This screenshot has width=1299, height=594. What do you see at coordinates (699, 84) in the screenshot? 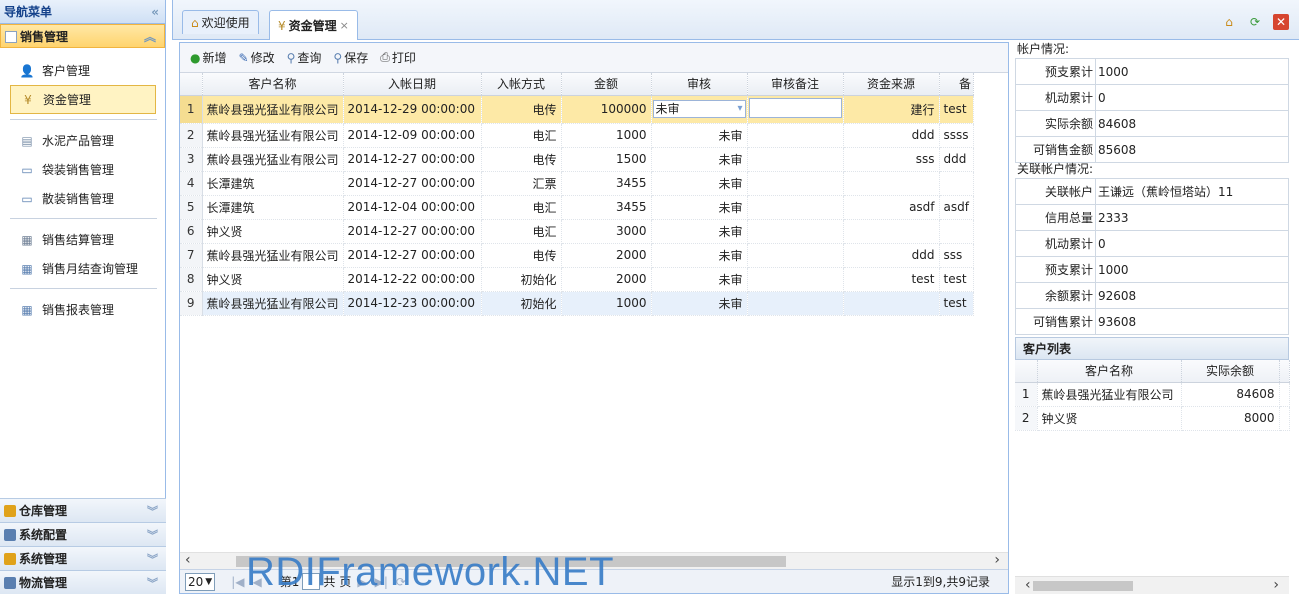
I see `column-header: 审核` at bounding box center [699, 84].